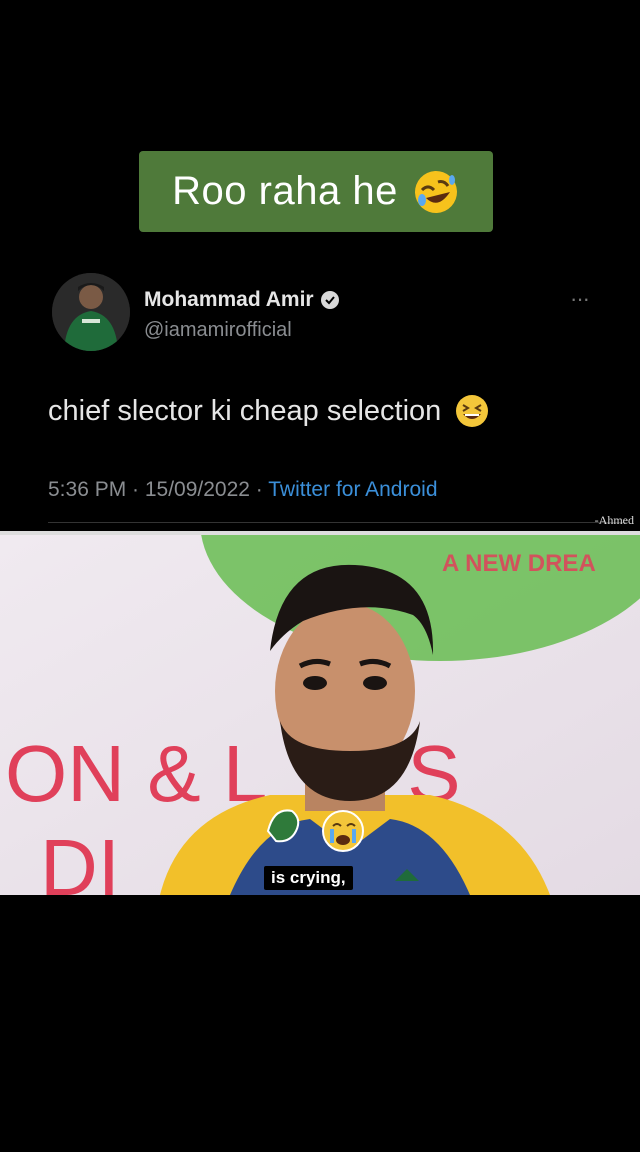  What do you see at coordinates (614, 520) in the screenshot?
I see `watermark: -Ahmed` at bounding box center [614, 520].